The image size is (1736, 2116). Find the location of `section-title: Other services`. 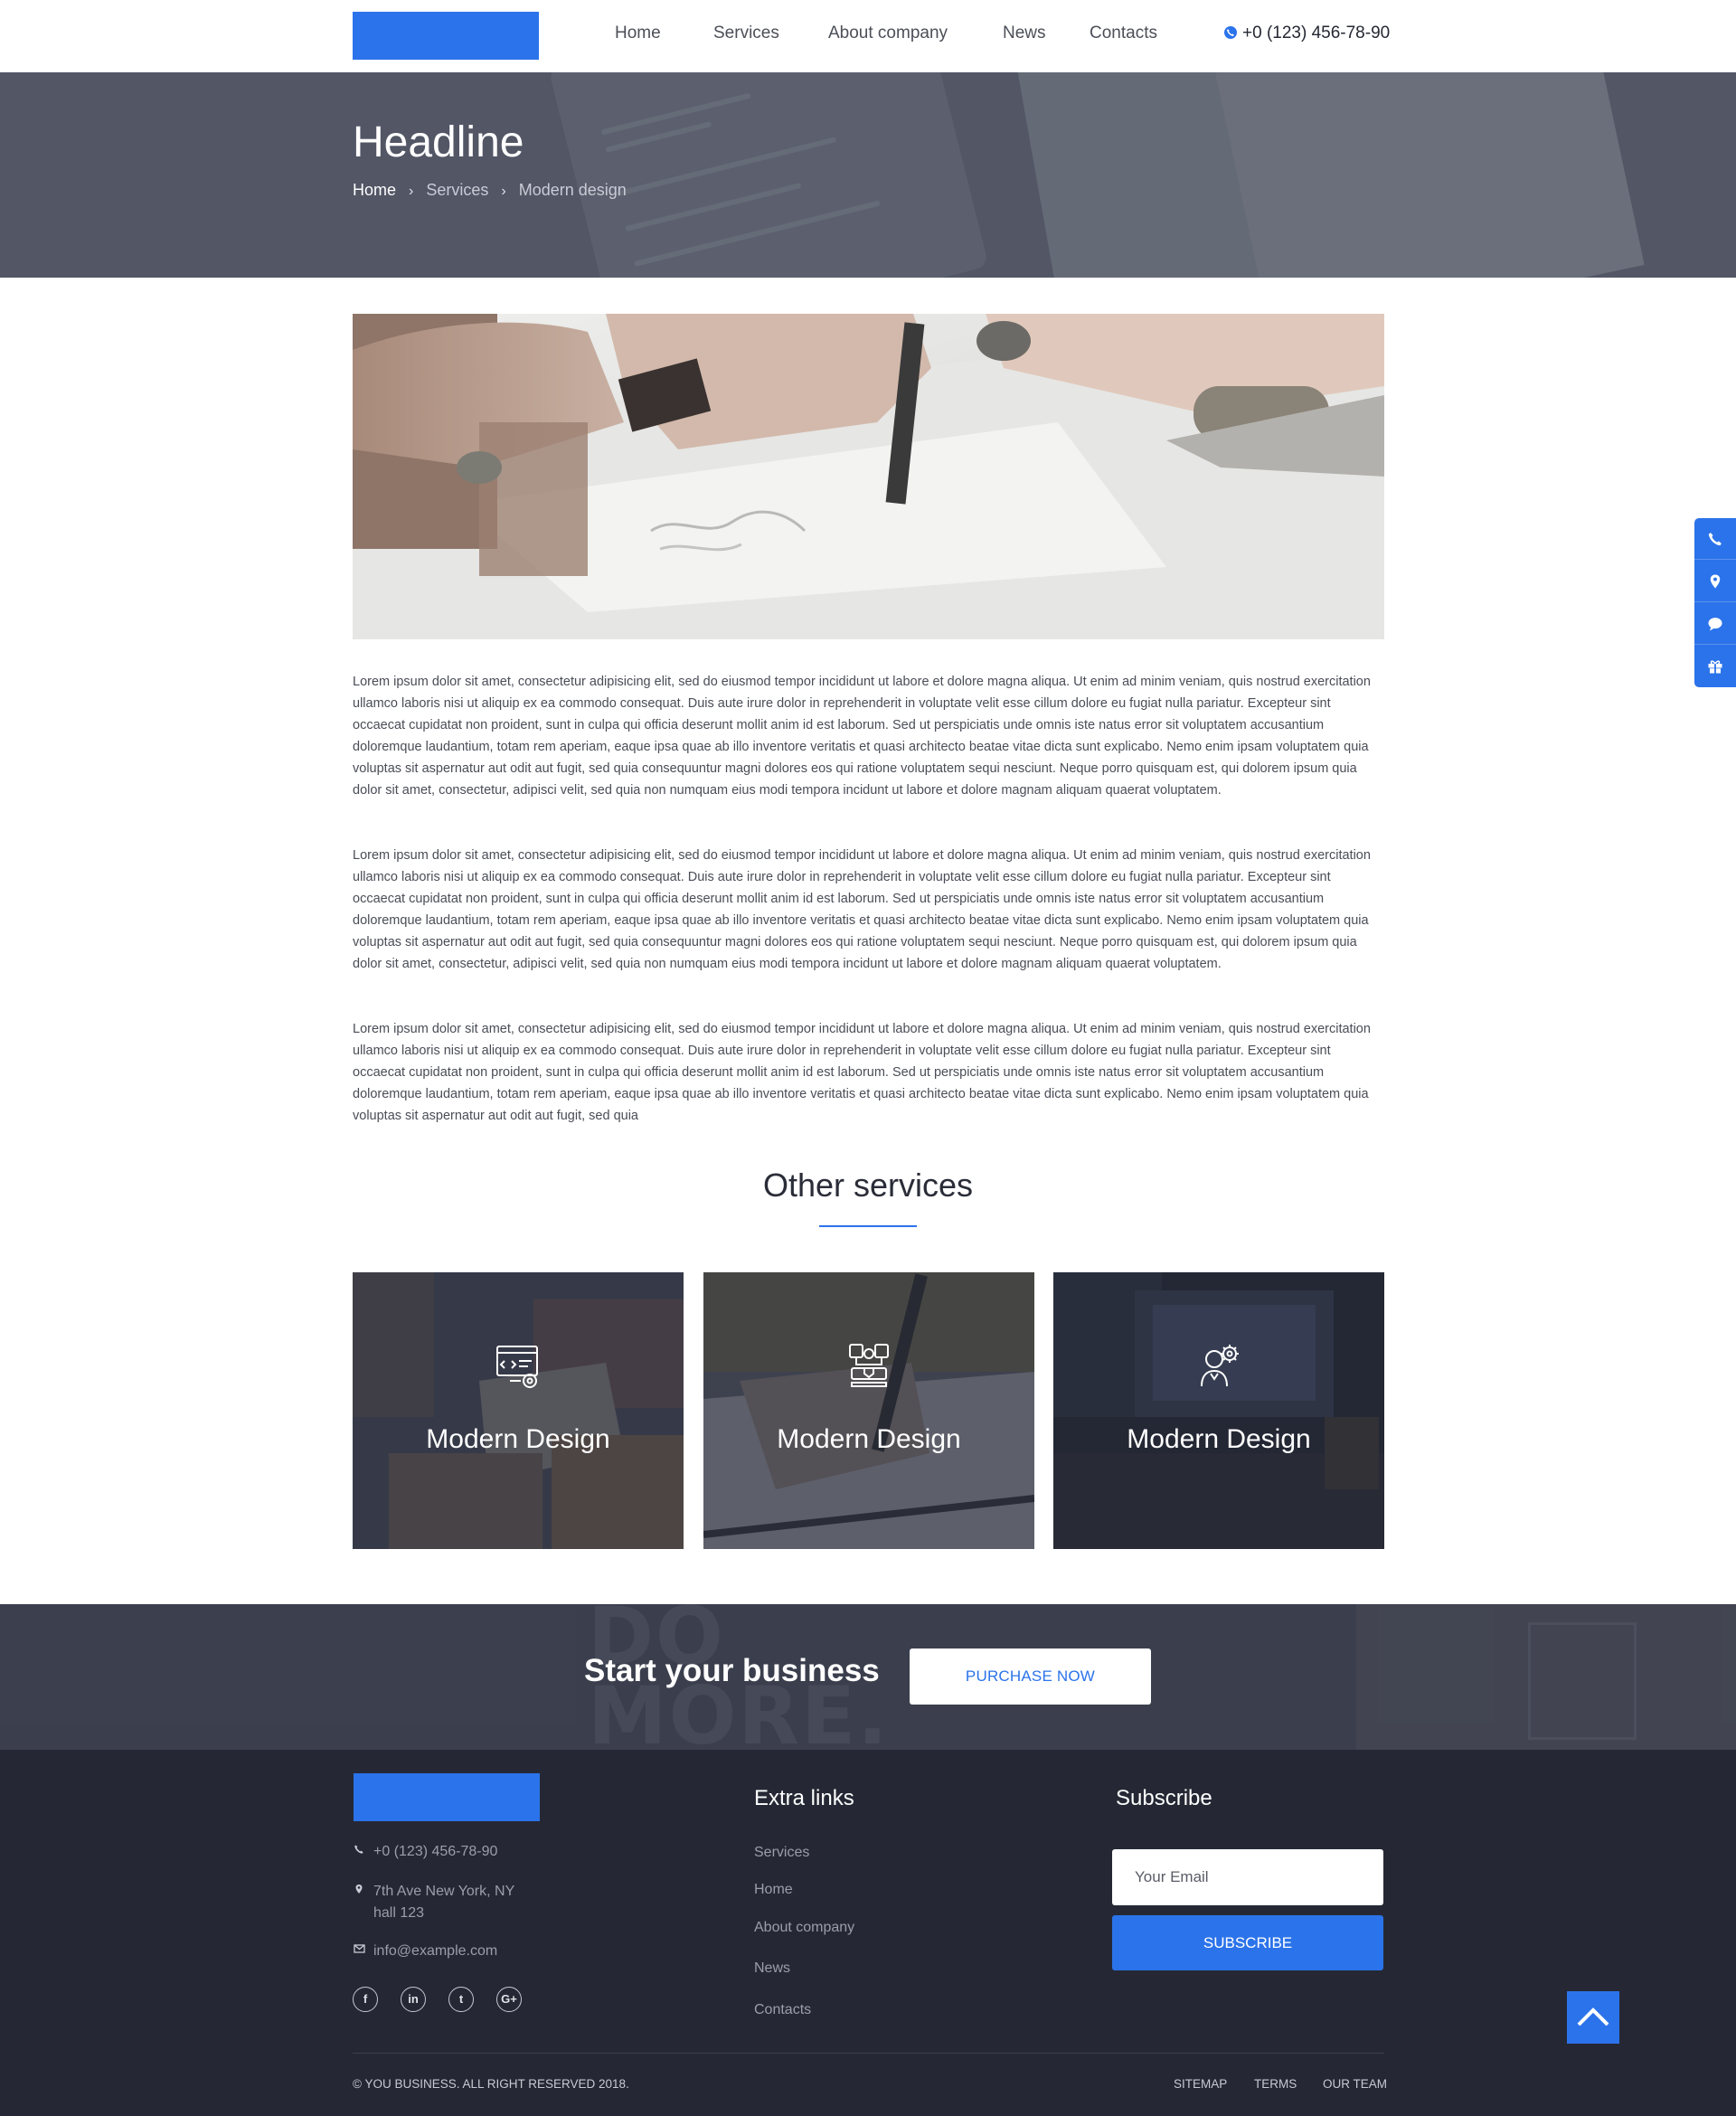

section-title: Other services is located at coordinates (868, 1185).